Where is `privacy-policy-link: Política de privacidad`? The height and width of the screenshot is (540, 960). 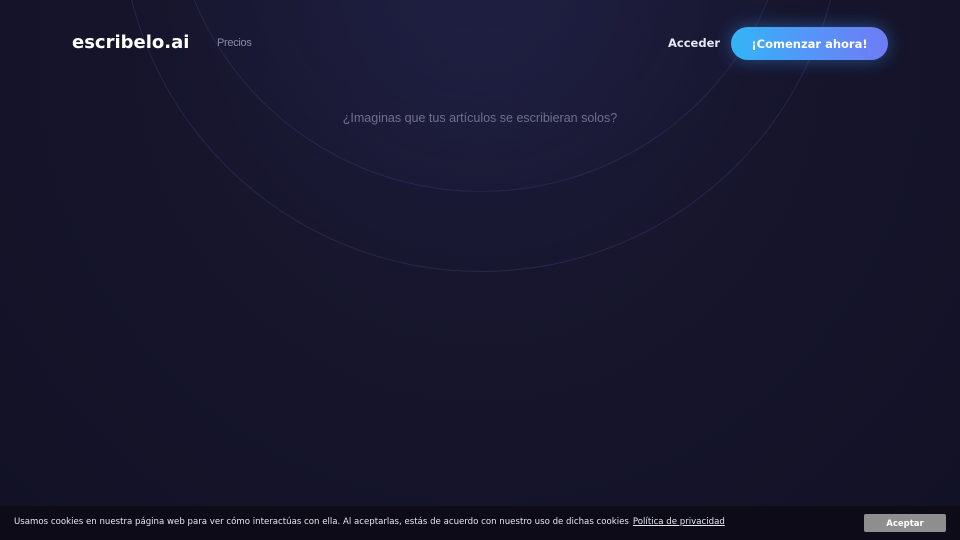
privacy-policy-link: Política de privacidad is located at coordinates (679, 522).